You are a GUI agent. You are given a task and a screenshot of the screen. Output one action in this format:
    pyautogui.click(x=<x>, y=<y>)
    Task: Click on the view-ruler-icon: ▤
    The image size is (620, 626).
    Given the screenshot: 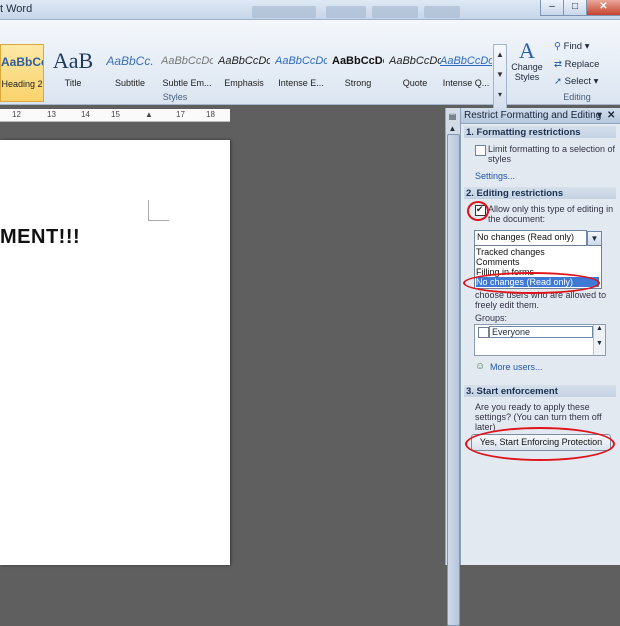 What is the action you would take?
    pyautogui.click(x=452, y=116)
    